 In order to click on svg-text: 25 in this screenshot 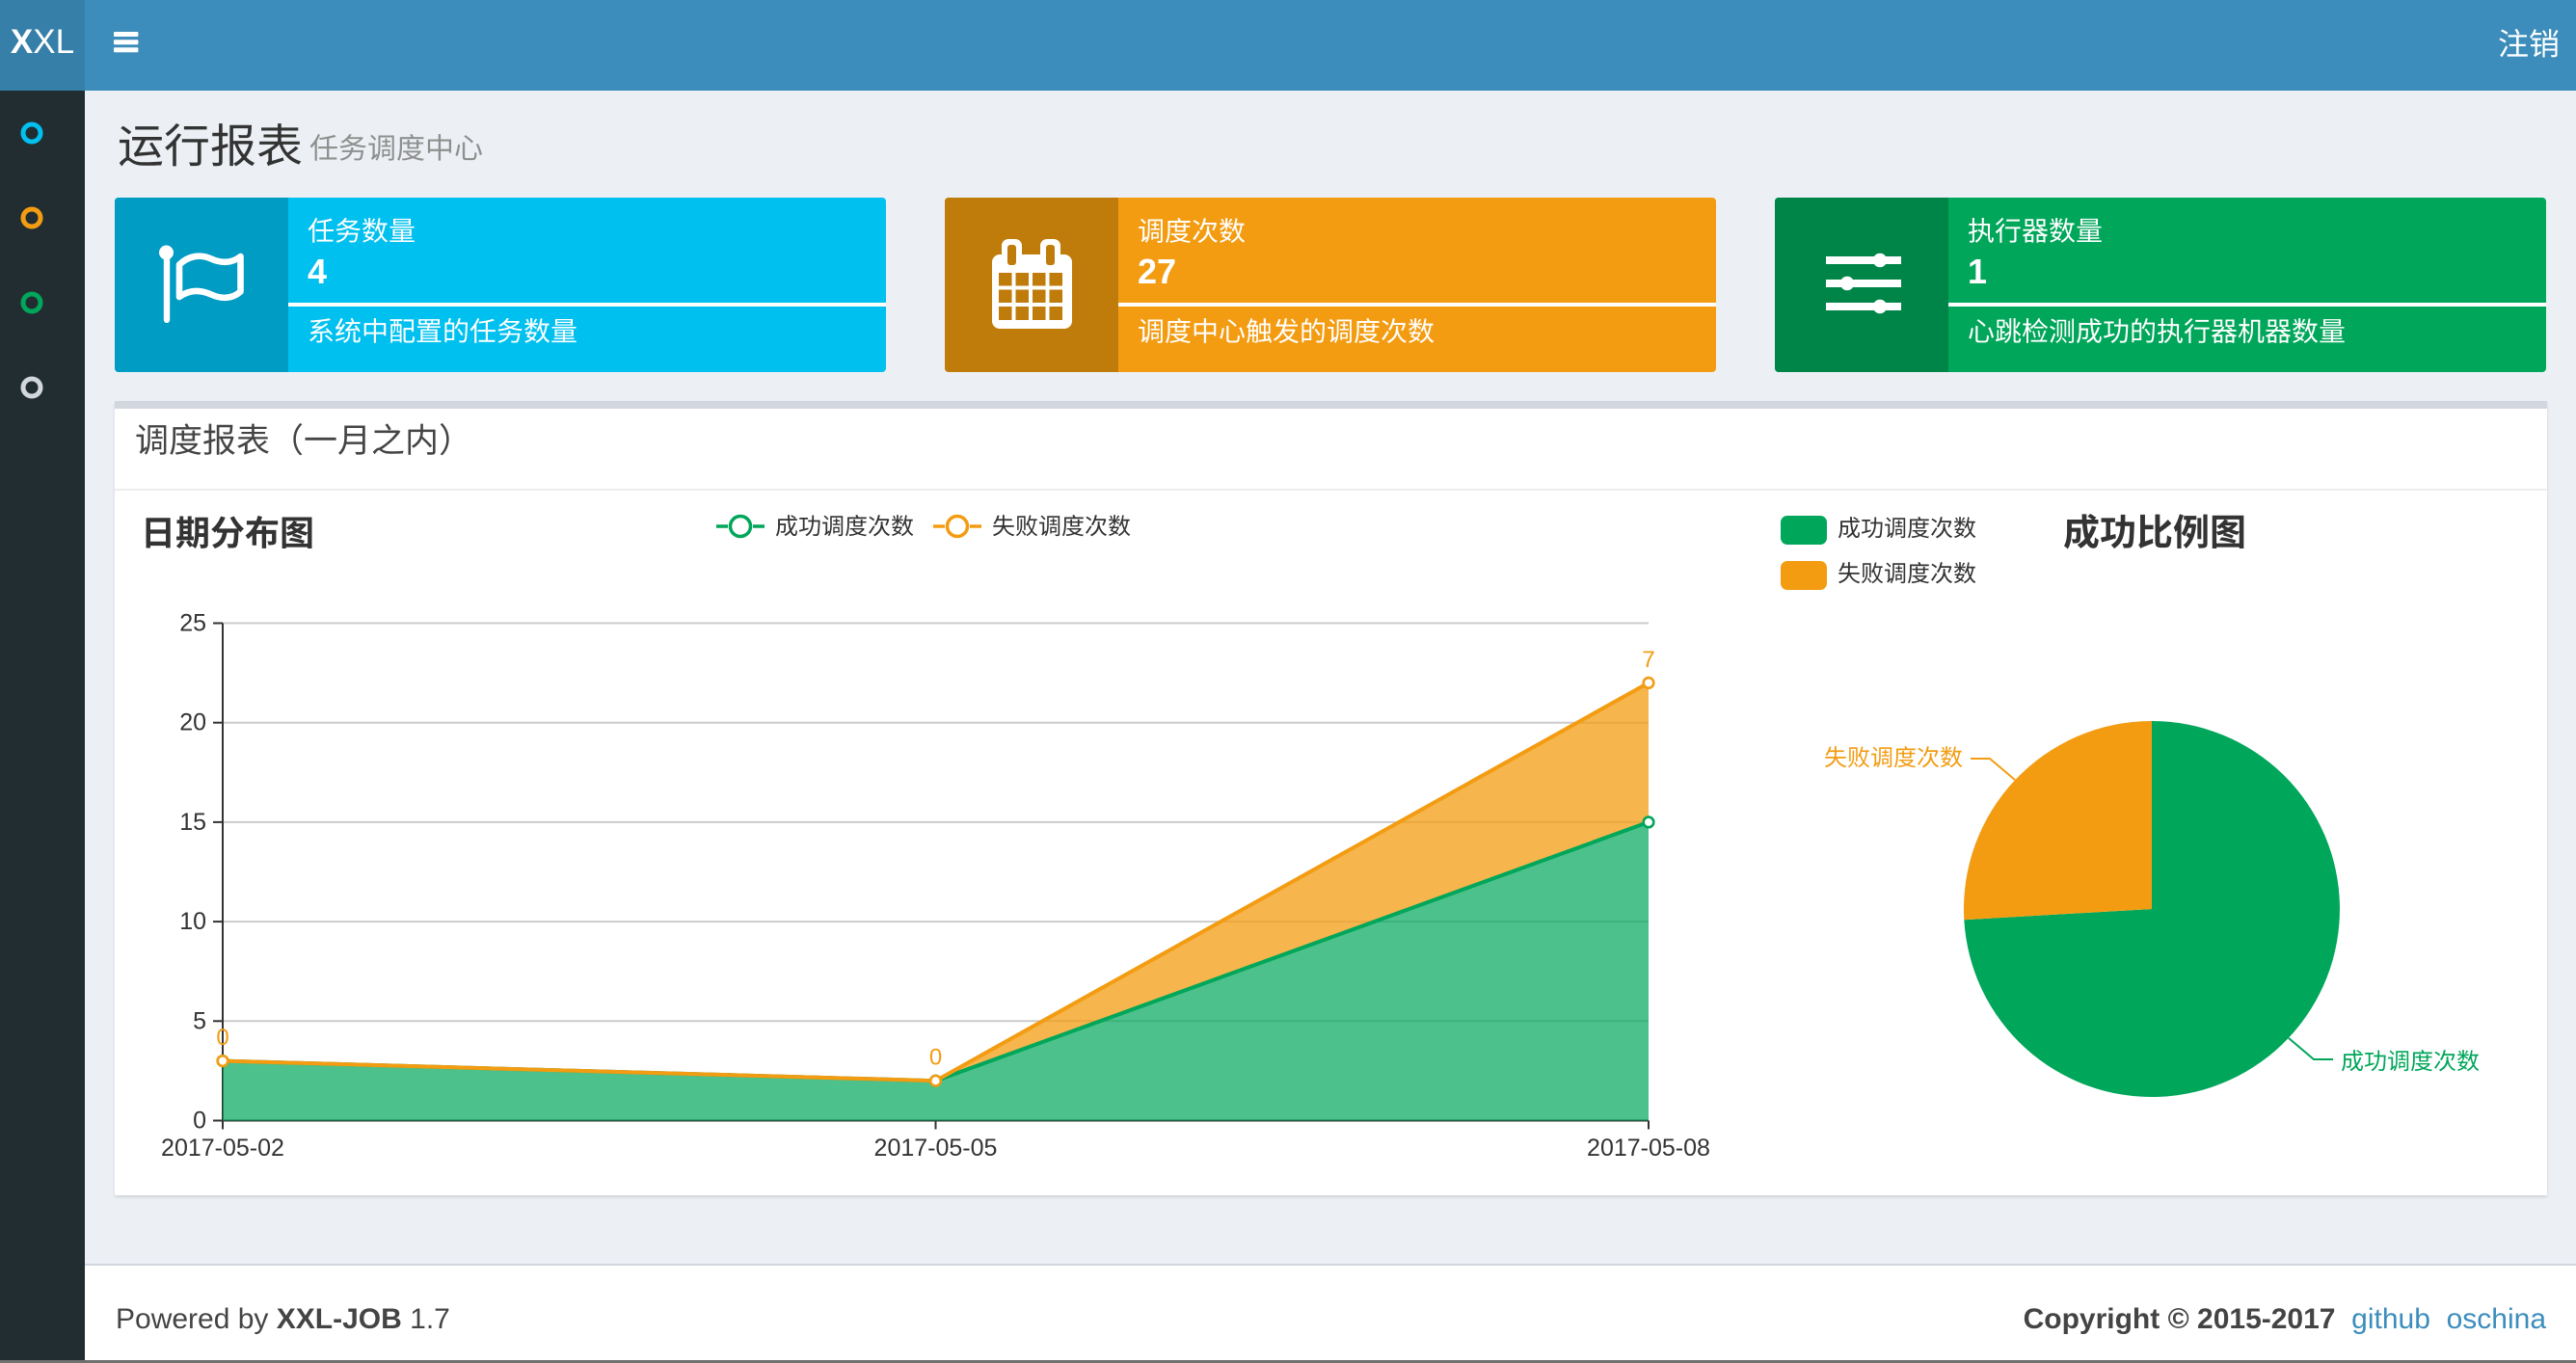, I will do `click(193, 623)`.